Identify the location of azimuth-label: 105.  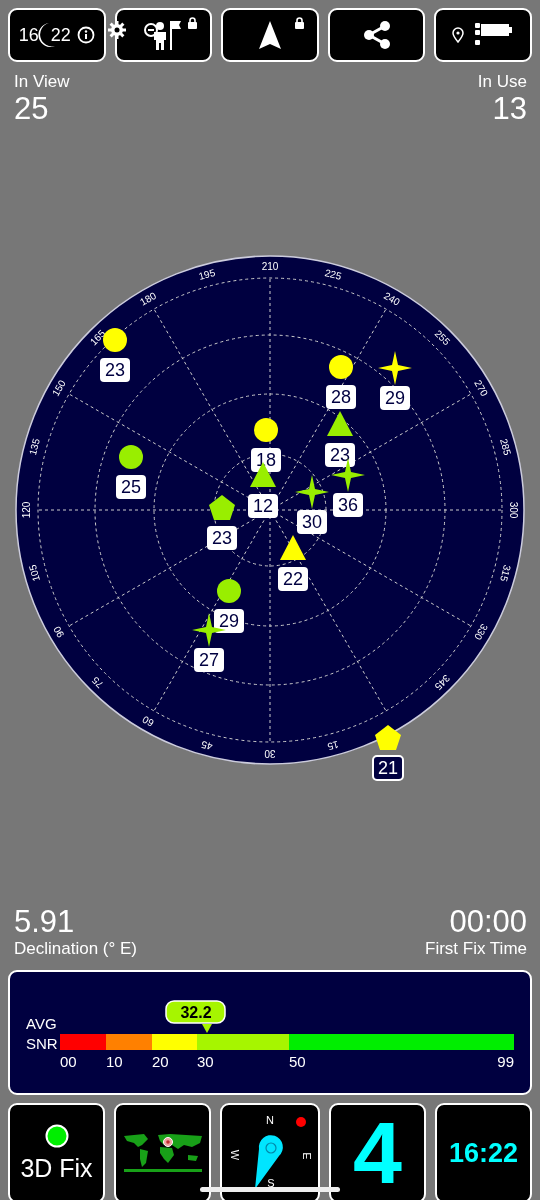
(34, 573).